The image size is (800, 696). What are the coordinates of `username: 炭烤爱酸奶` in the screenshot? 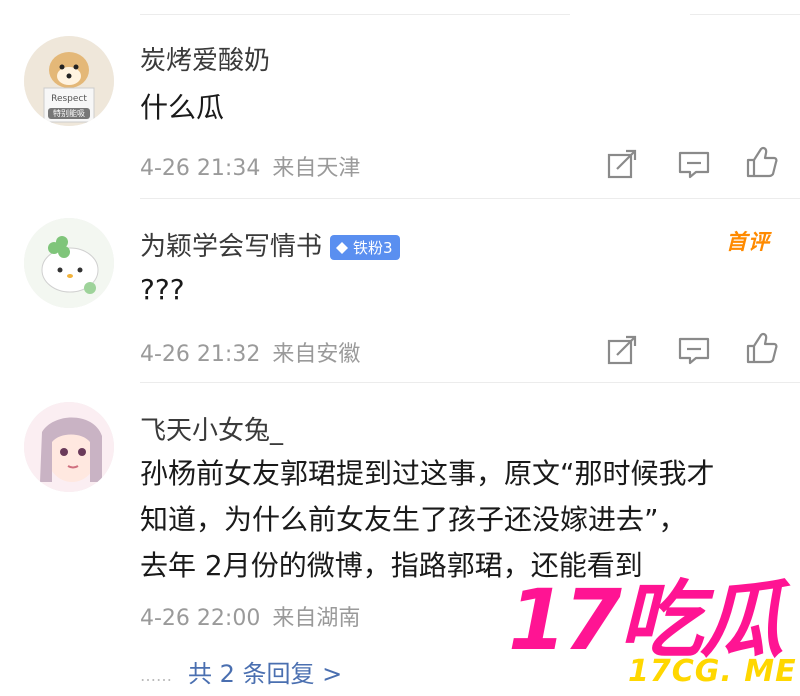 It's located at (205, 58).